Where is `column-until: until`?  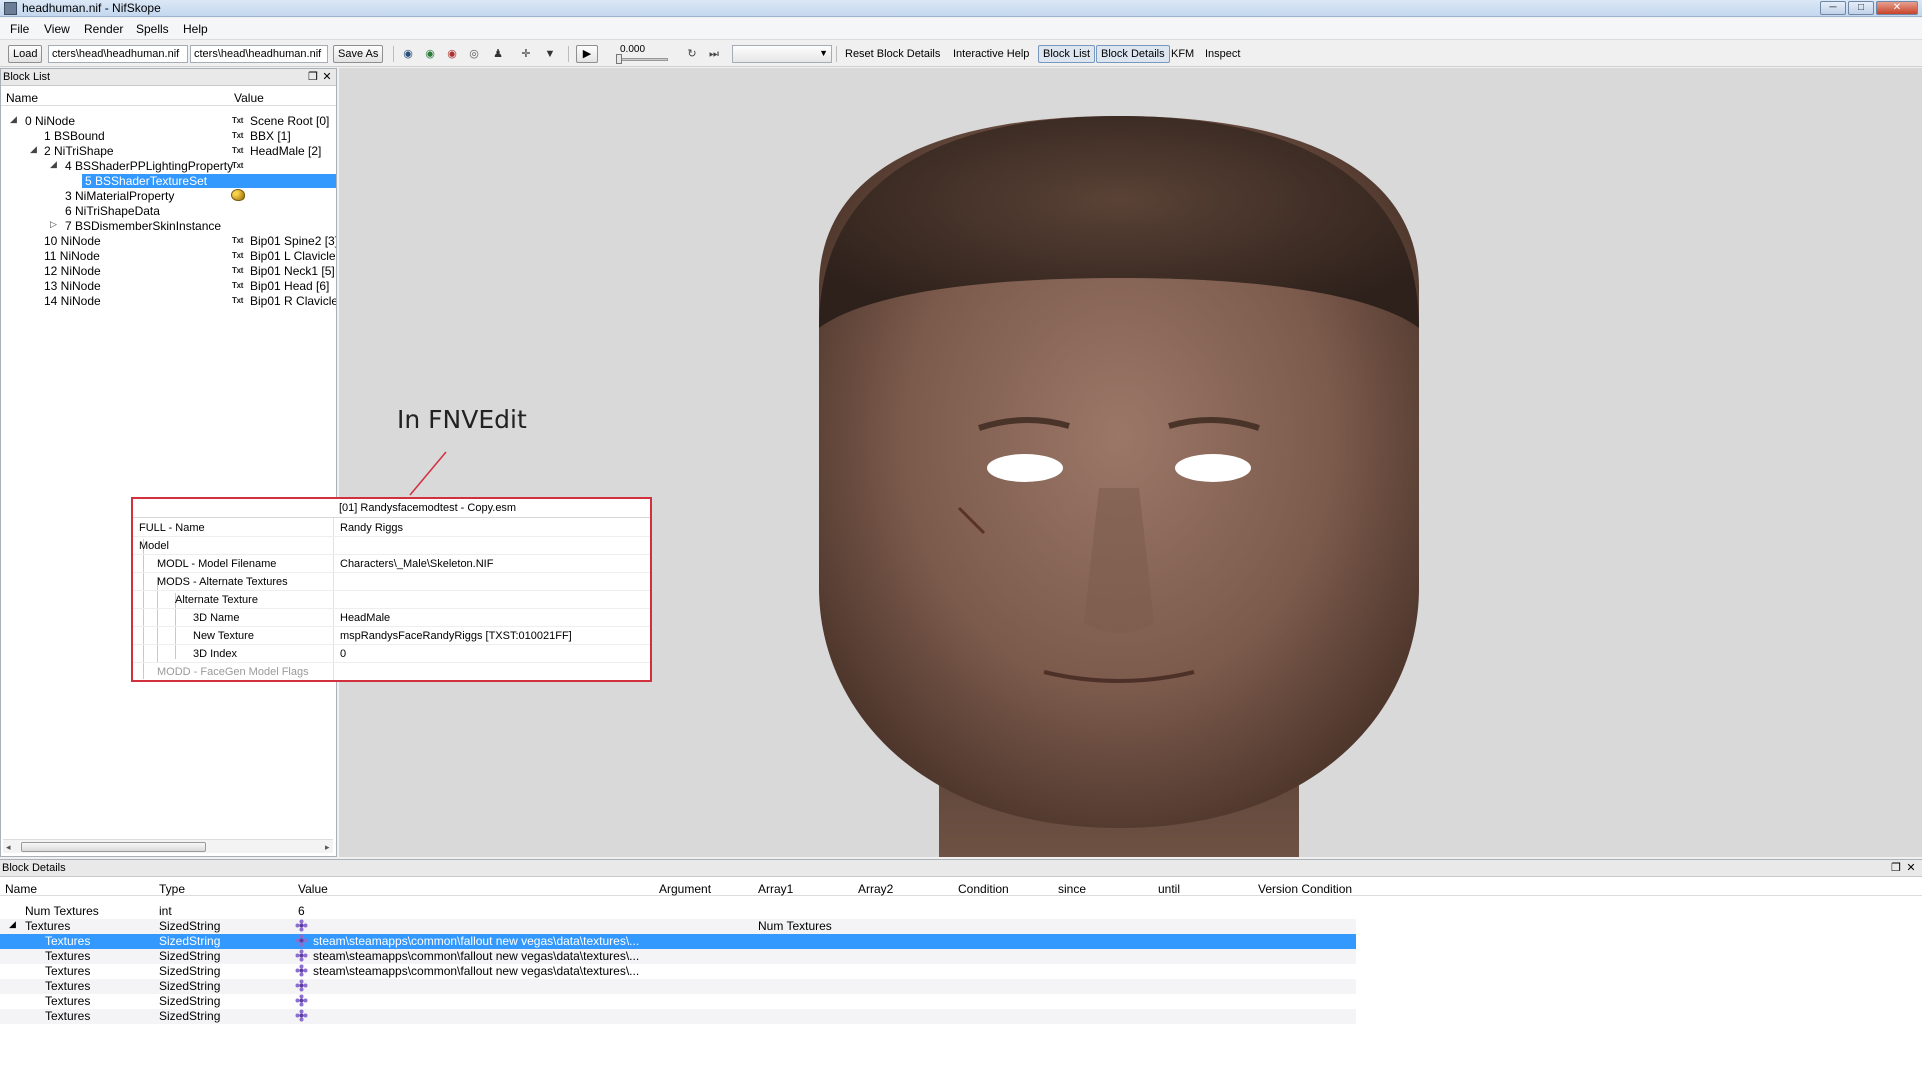
column-until: until is located at coordinates (1169, 889).